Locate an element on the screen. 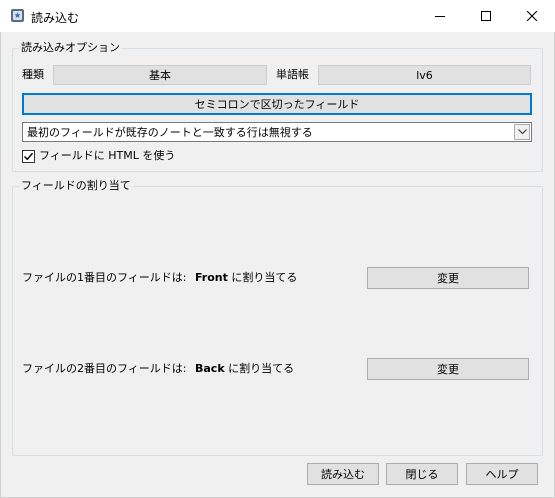 Image resolution: width=555 pixels, height=498 pixels. maximize-button is located at coordinates (486, 16).